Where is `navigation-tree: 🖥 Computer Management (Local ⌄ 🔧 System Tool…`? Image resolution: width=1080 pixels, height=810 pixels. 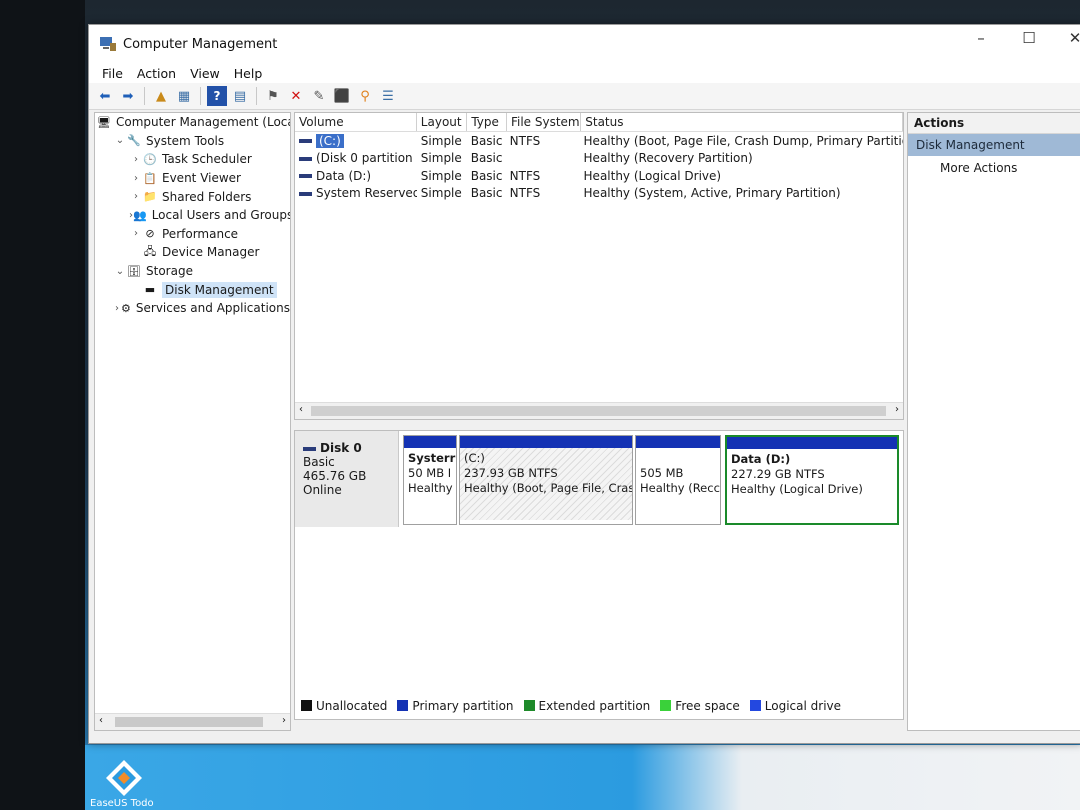
navigation-tree: 🖥 Computer Management (Local ⌄ 🔧 System Tool… is located at coordinates (192, 421).